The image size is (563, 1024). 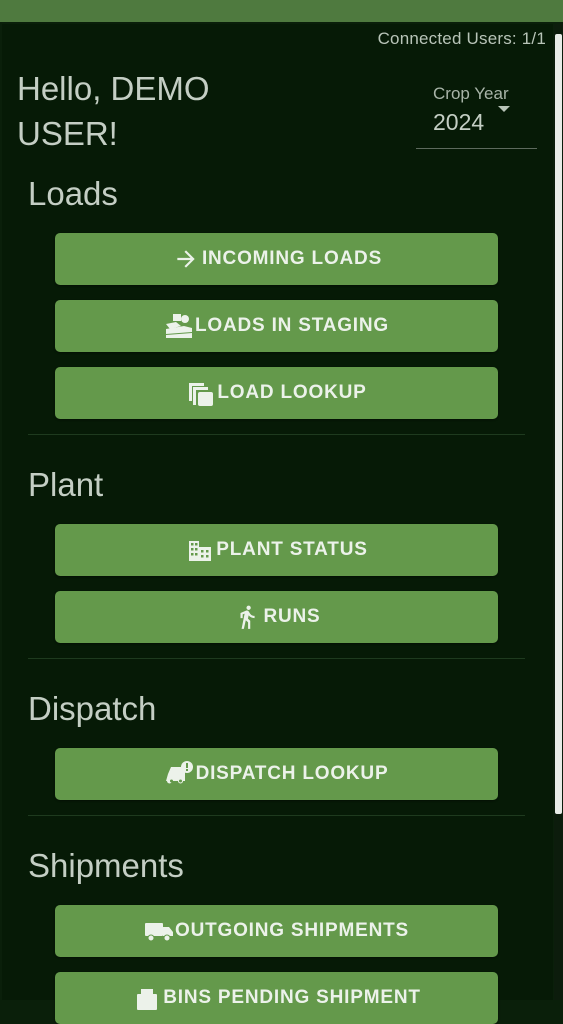 I want to click on loads-in-staging-label: LOADS IN STAGING, so click(x=291, y=325).